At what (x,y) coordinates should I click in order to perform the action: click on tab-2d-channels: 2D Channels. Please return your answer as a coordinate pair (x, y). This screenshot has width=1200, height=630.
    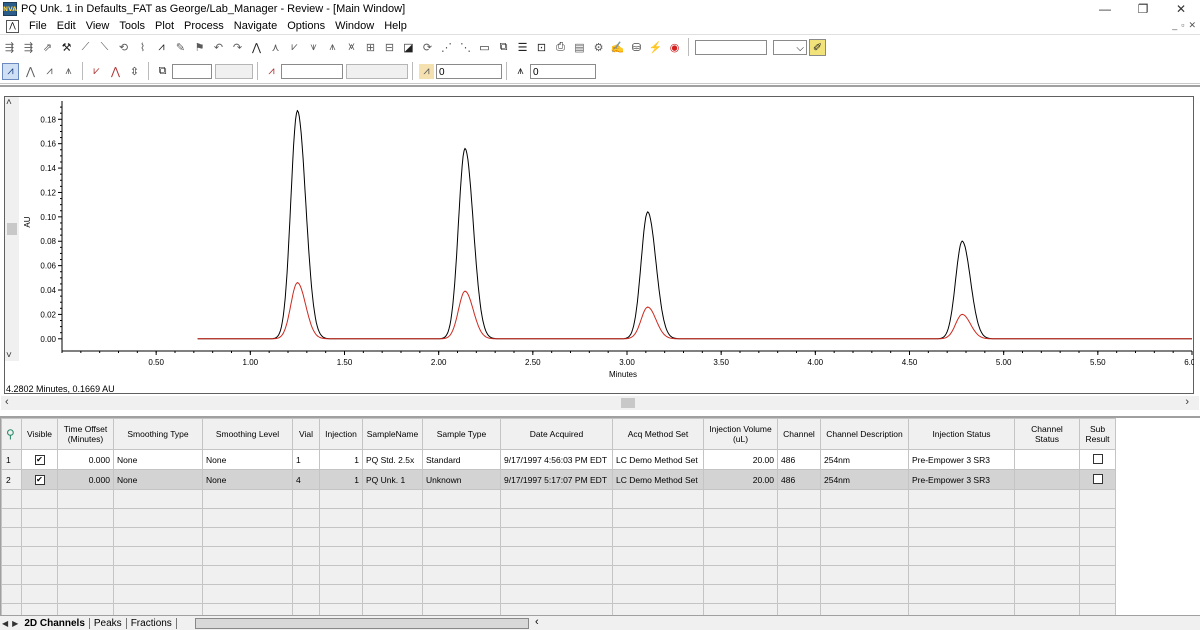
    Looking at the image, I should click on (55, 623).